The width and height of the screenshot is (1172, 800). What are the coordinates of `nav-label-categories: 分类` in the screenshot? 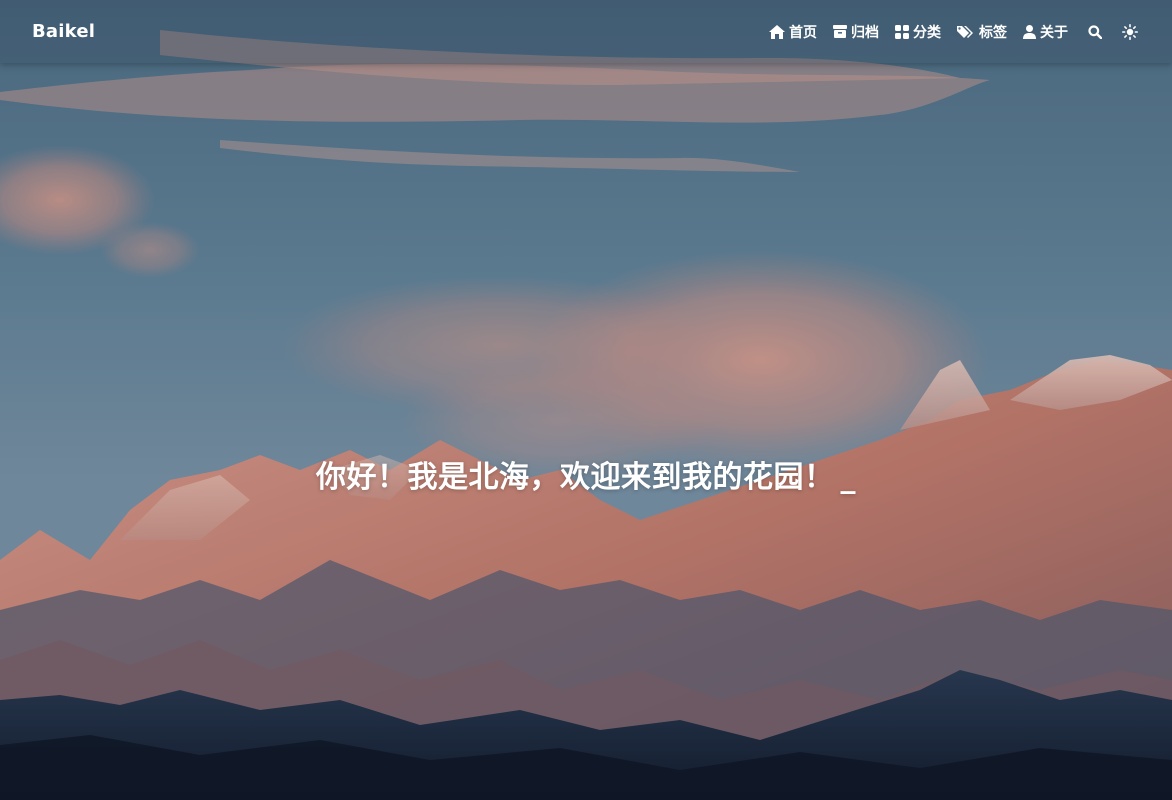 It's located at (927, 32).